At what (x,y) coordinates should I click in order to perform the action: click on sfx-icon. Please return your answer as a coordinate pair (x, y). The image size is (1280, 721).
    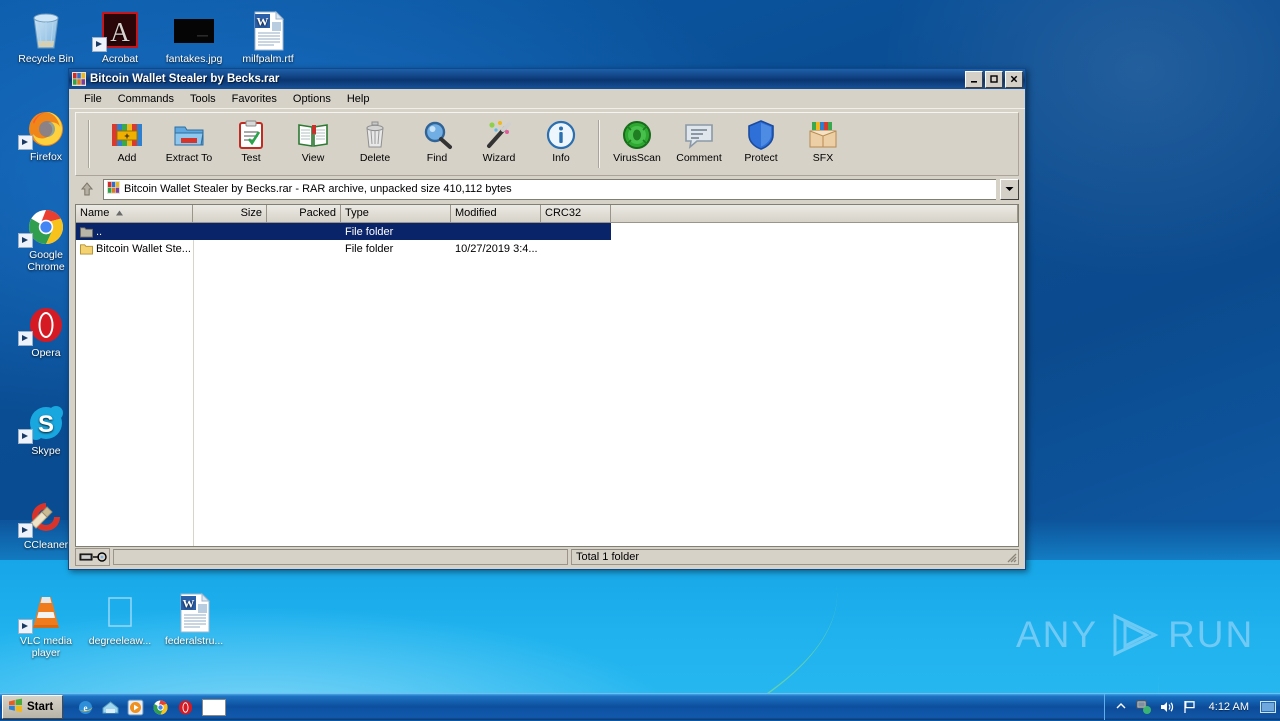
    Looking at the image, I should click on (823, 135).